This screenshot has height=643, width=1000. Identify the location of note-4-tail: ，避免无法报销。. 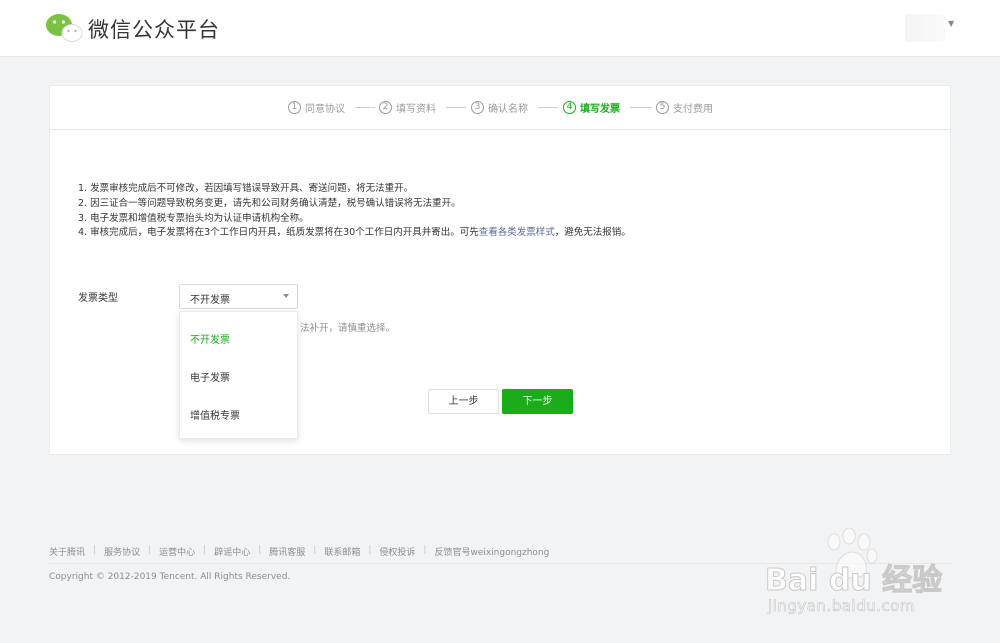
(592, 233).